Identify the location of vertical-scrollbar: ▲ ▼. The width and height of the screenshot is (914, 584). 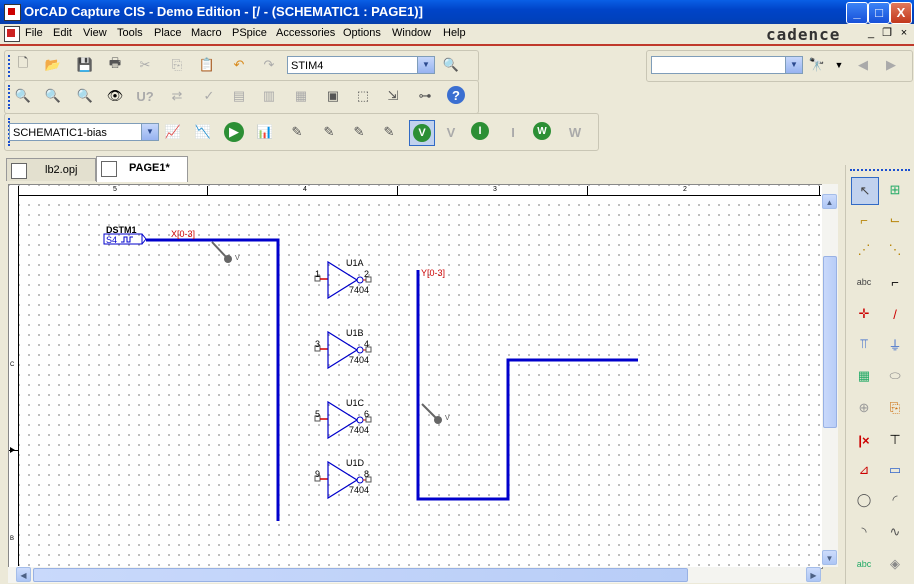
(830, 375).